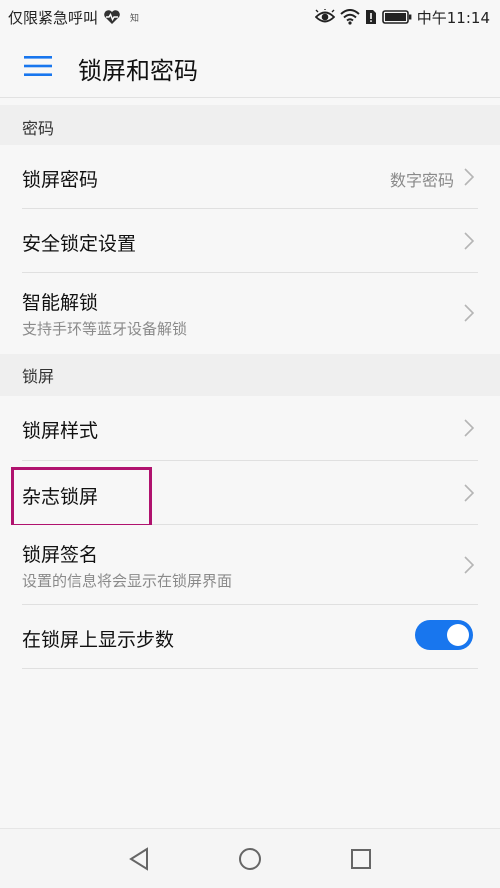  What do you see at coordinates (361, 859) in the screenshot?
I see `recents-icon` at bounding box center [361, 859].